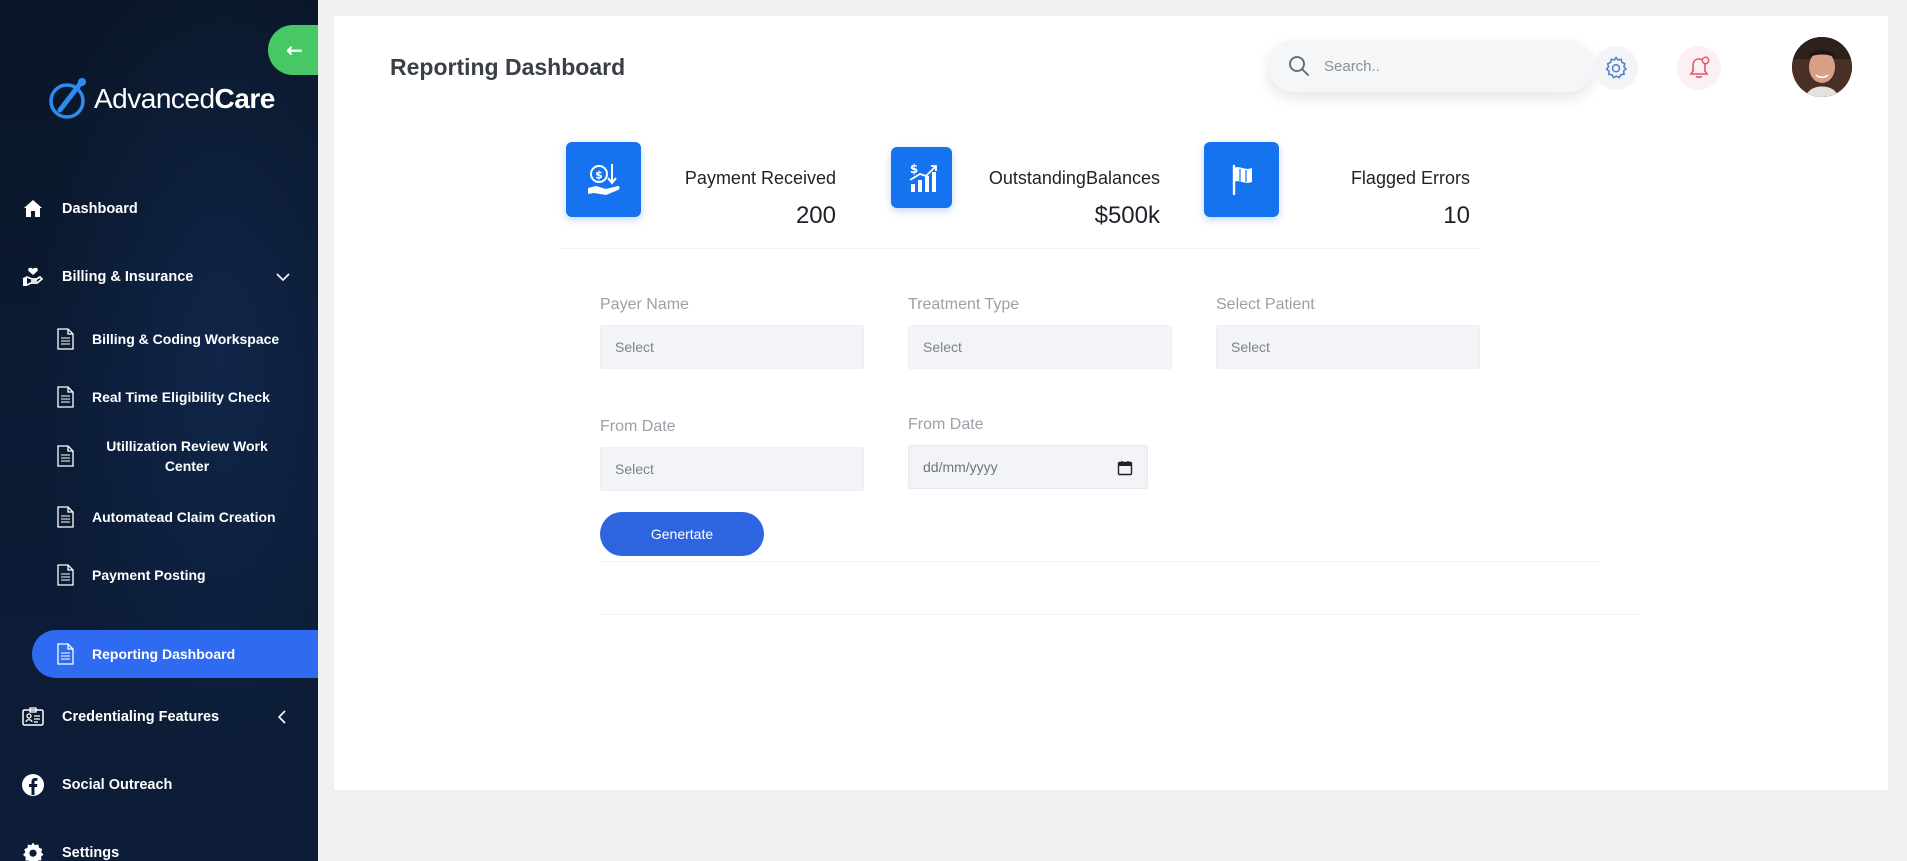 This screenshot has height=861, width=1907. Describe the element at coordinates (100, 209) in the screenshot. I see `sidebar-item-label: Dashboard` at that location.